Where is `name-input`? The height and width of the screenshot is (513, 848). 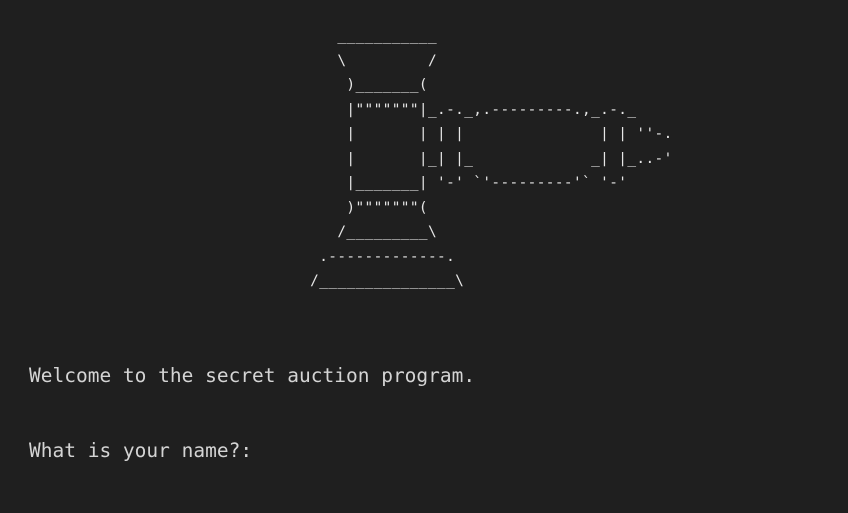
name-input is located at coordinates (402, 451).